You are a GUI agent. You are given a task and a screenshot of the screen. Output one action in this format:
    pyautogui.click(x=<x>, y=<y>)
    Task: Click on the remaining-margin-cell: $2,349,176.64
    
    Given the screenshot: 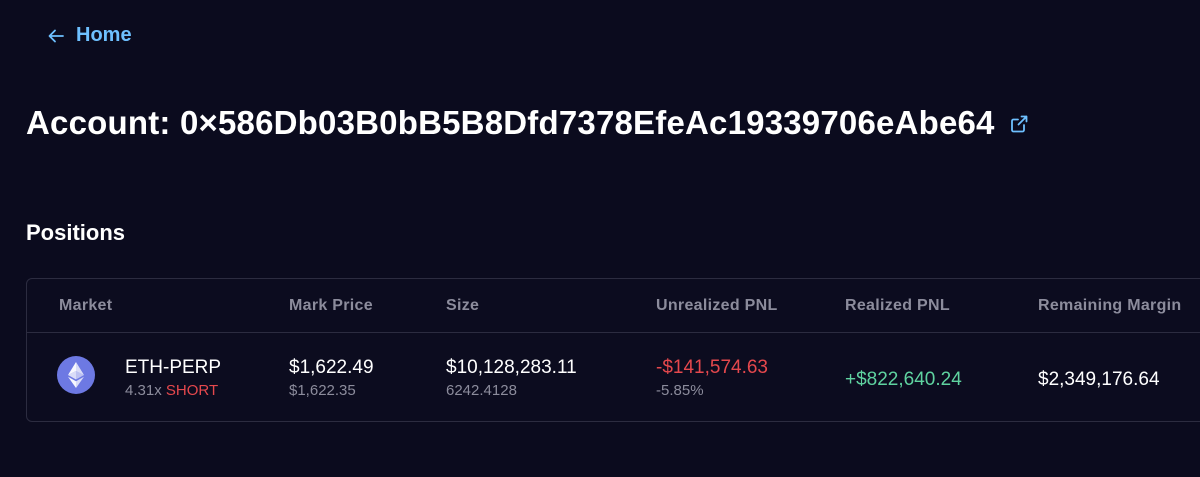 What is the action you would take?
    pyautogui.click(x=1099, y=380)
    